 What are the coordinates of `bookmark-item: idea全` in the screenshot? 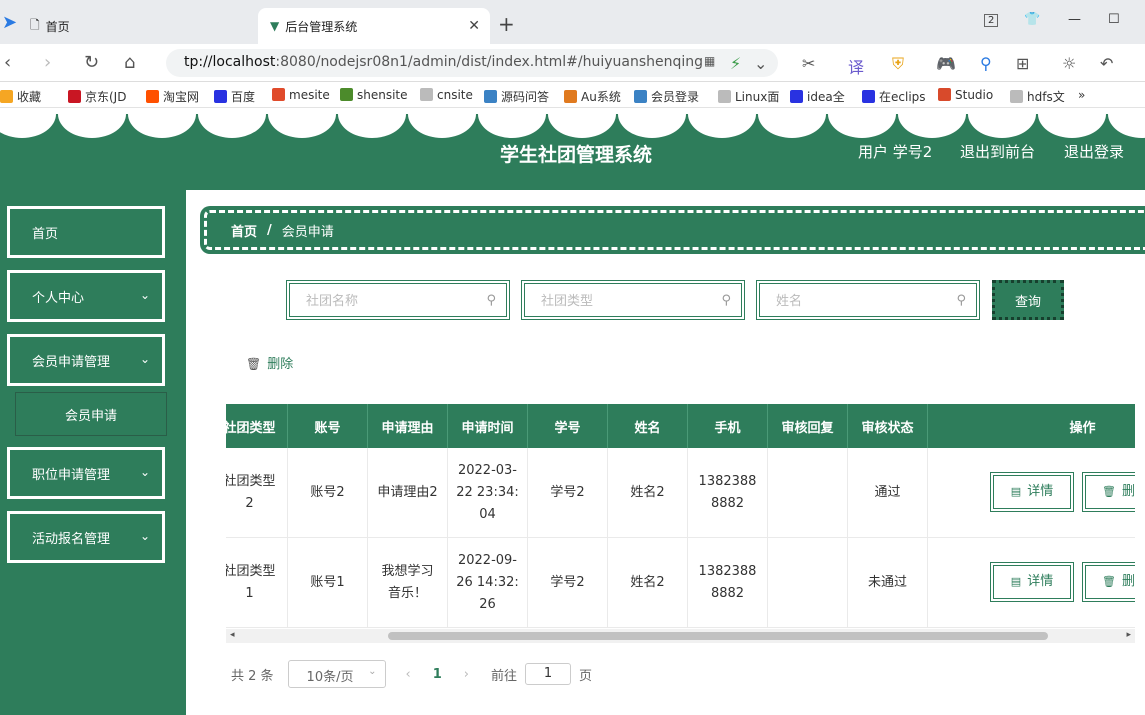 It's located at (817, 96).